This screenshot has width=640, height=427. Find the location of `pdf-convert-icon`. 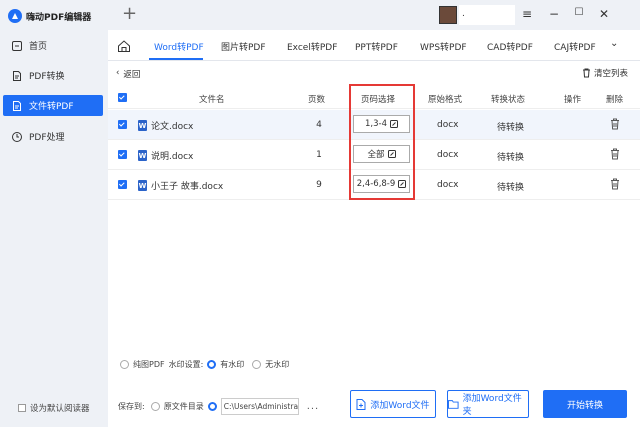

pdf-convert-icon is located at coordinates (17, 75).